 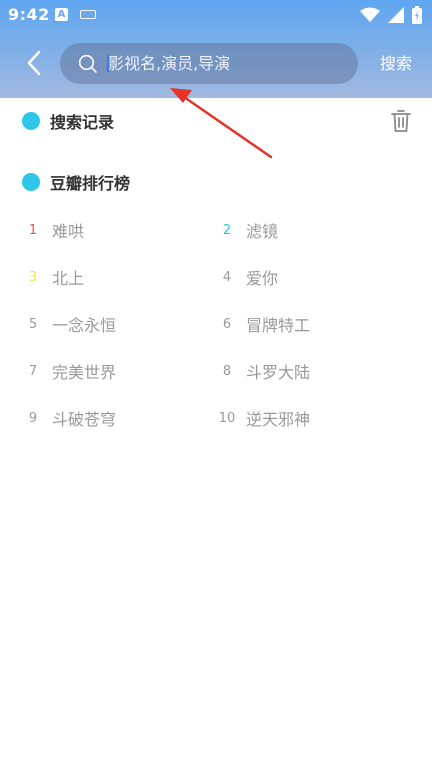 What do you see at coordinates (228, 63) in the screenshot?
I see `search-input` at bounding box center [228, 63].